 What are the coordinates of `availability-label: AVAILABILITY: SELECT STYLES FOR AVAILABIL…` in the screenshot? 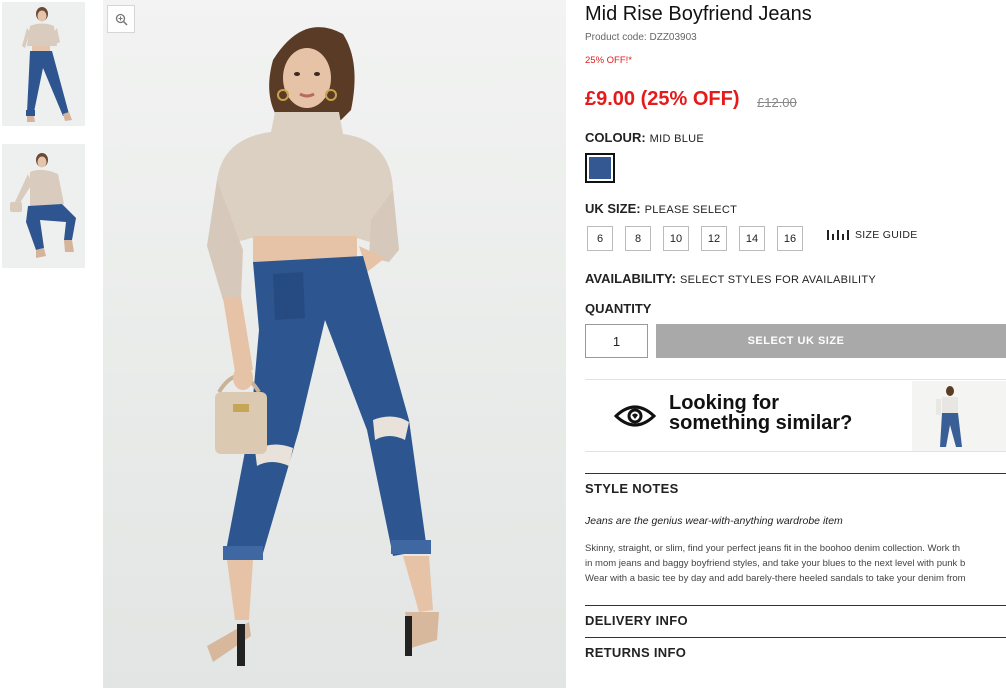 It's located at (730, 278).